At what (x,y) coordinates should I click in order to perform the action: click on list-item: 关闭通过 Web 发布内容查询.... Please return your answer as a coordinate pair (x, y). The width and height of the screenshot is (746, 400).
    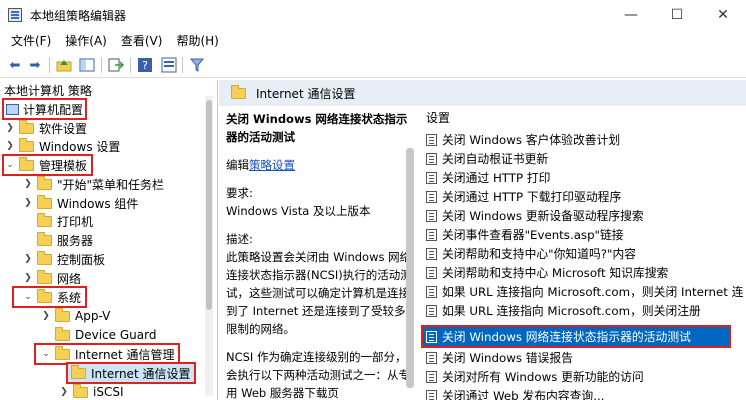
    Looking at the image, I should click on (584, 393).